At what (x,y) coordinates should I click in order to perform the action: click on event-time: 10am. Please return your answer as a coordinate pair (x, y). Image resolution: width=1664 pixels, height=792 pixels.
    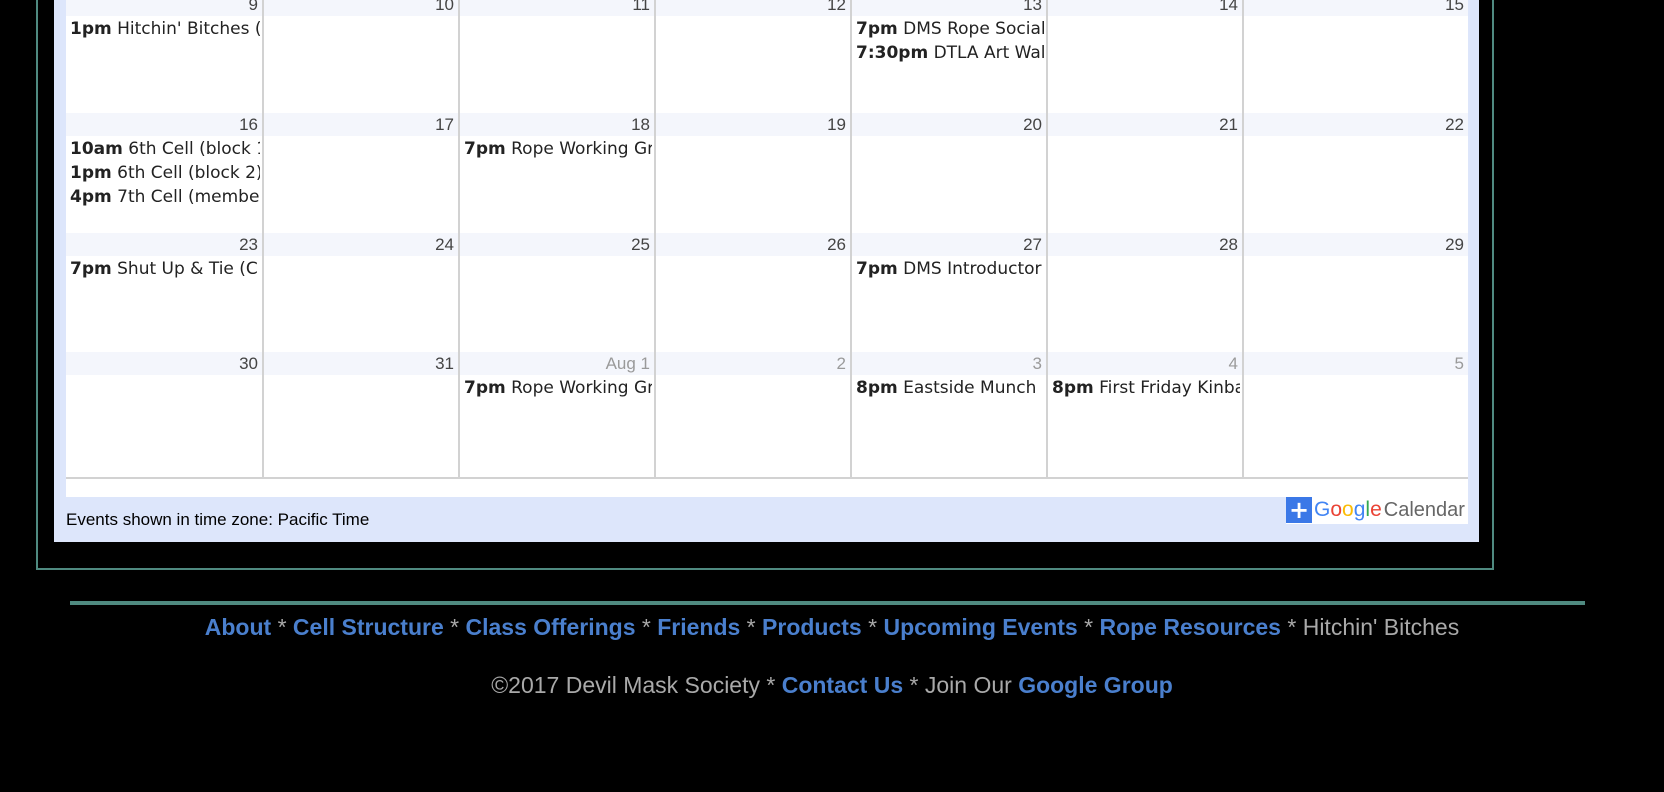
    Looking at the image, I should click on (96, 149).